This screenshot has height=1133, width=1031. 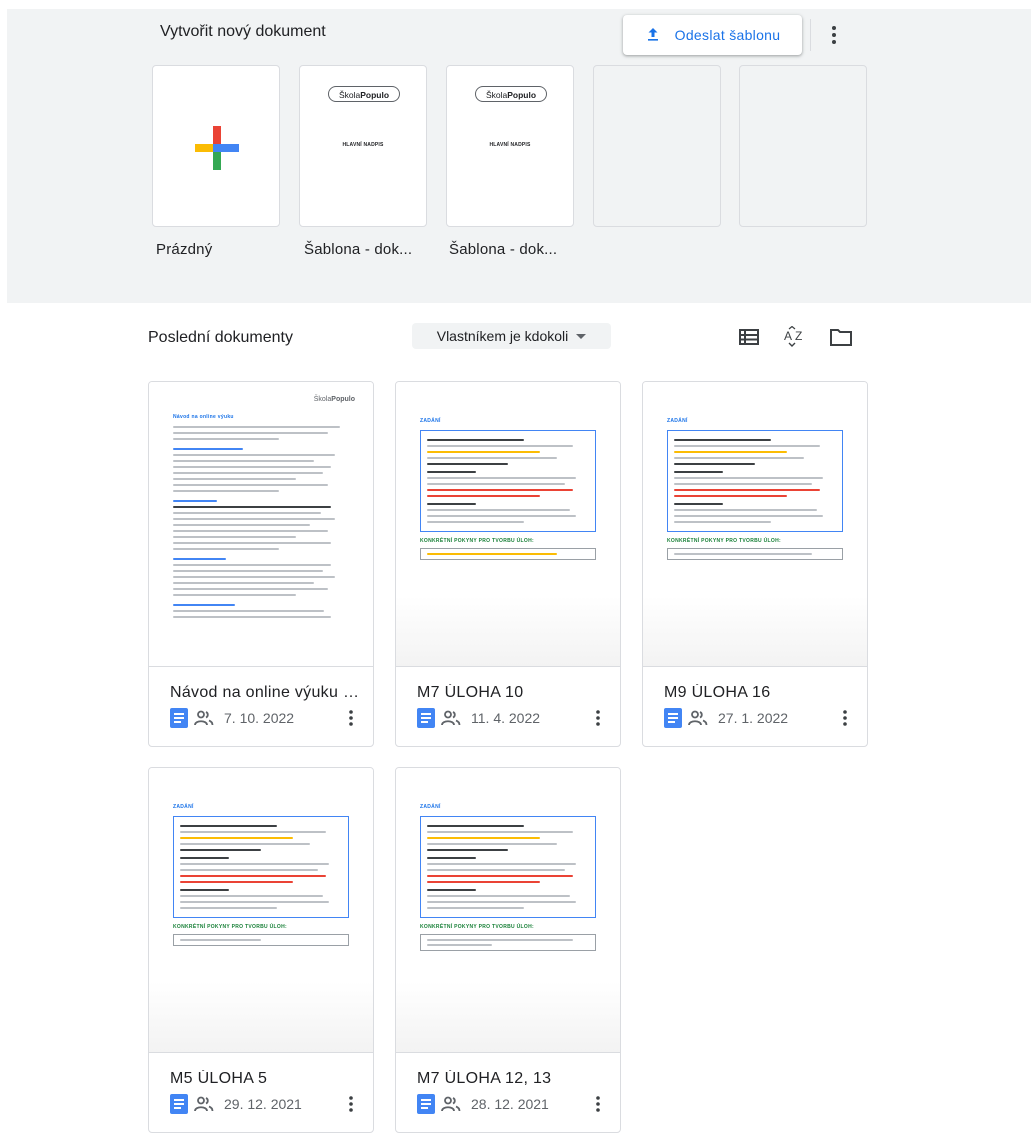 I want to click on gallery-more-button, so click(x=834, y=35).